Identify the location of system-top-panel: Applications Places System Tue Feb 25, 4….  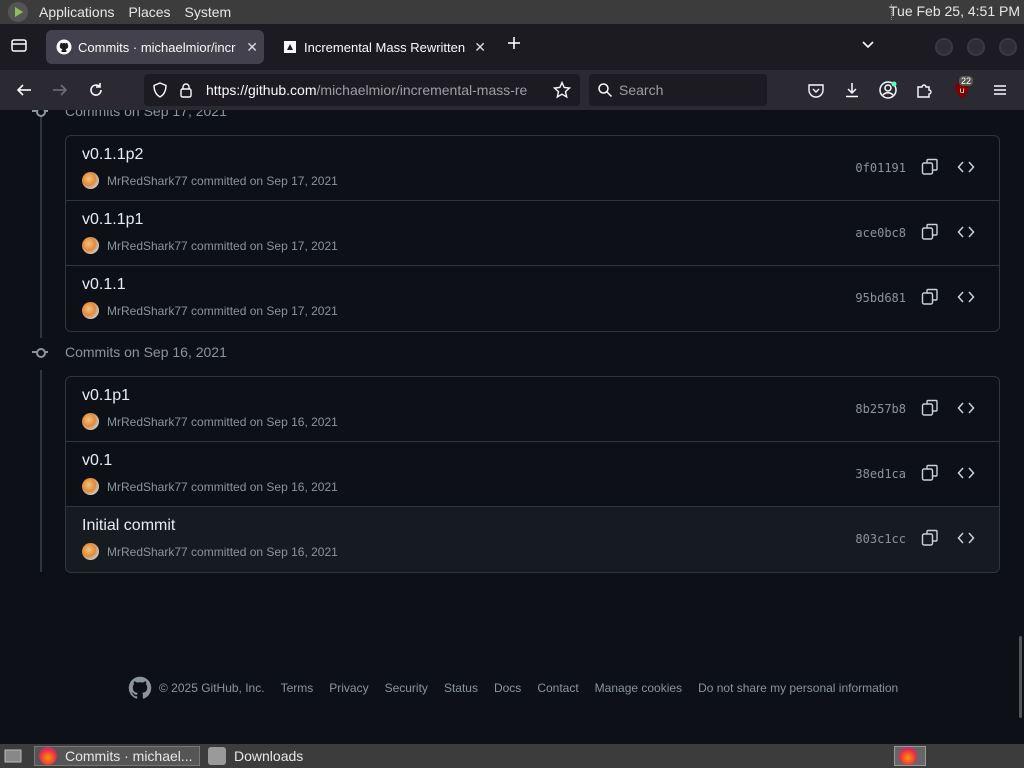
(512, 12).